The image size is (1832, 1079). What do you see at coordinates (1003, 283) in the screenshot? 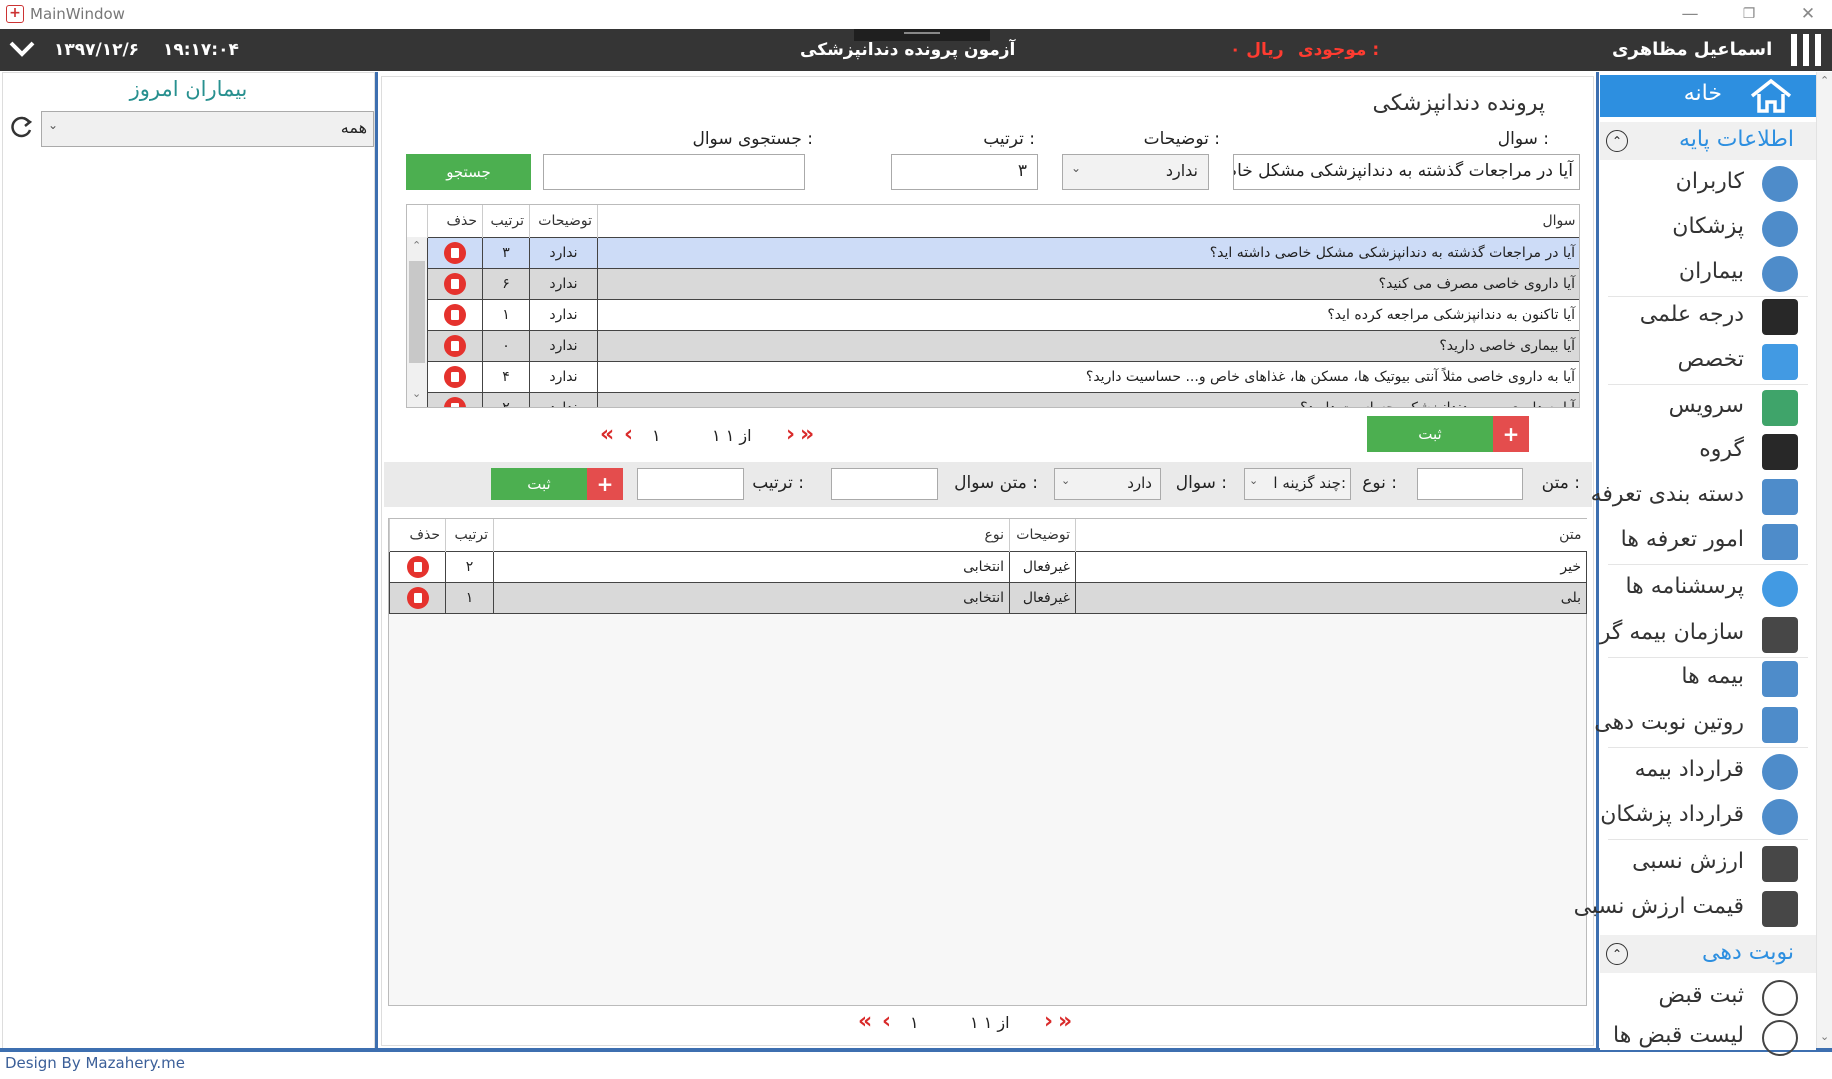
I see `table-row: آیا داروی خاصی مصرف می کنید؟ ندارد ۶` at bounding box center [1003, 283].